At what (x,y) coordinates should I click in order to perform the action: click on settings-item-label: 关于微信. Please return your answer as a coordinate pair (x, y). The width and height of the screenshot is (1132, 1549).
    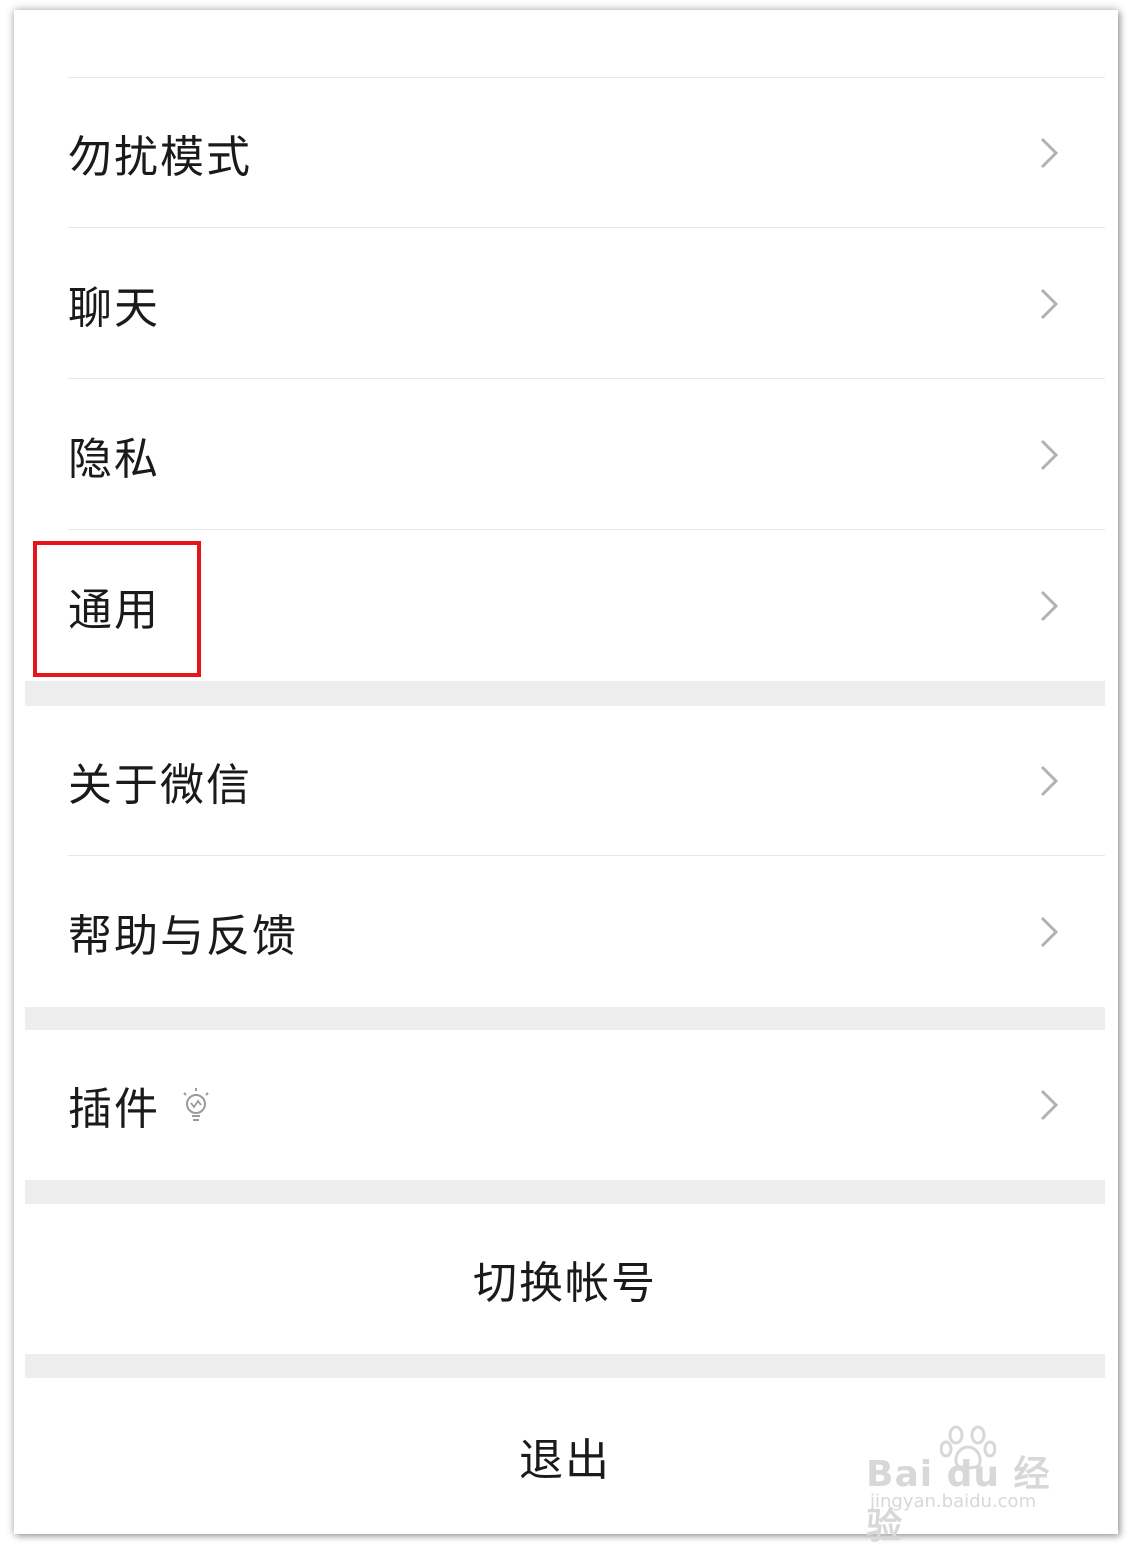
    Looking at the image, I should click on (160, 785).